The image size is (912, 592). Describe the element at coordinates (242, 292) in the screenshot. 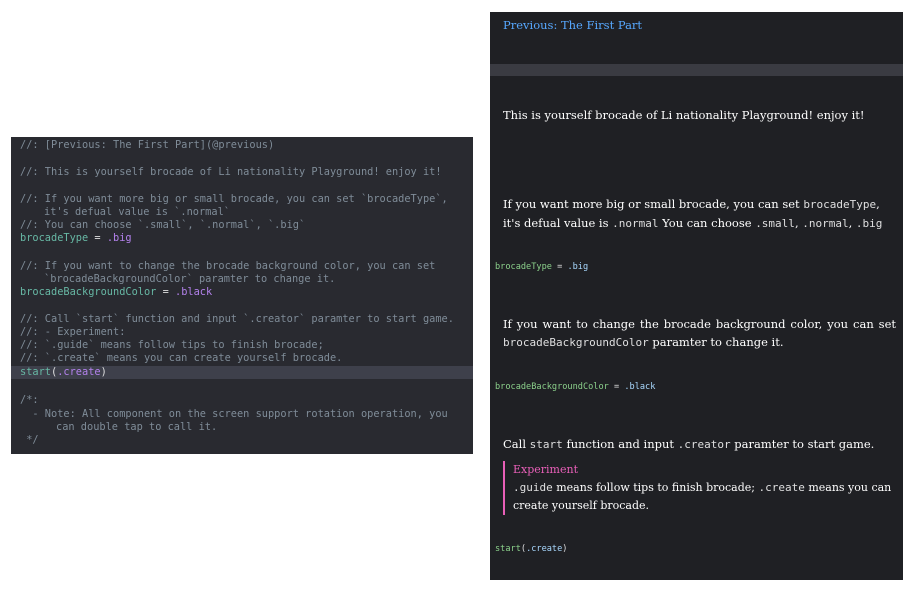

I see `editor-line-code: brocadeBackgroundColor = .black` at that location.